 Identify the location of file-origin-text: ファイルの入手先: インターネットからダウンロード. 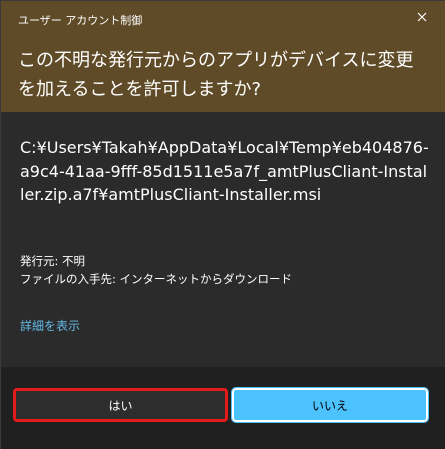
(156, 279).